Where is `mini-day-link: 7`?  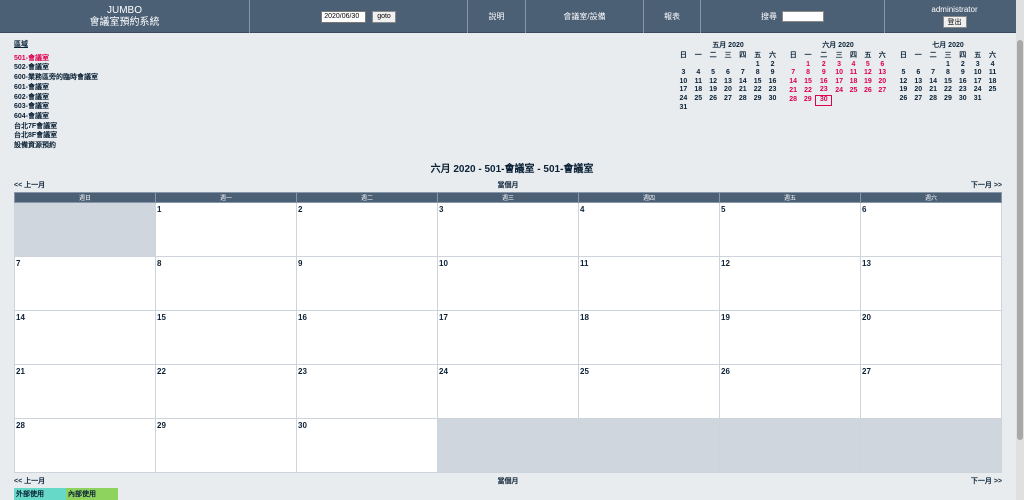 mini-day-link: 7 is located at coordinates (742, 73).